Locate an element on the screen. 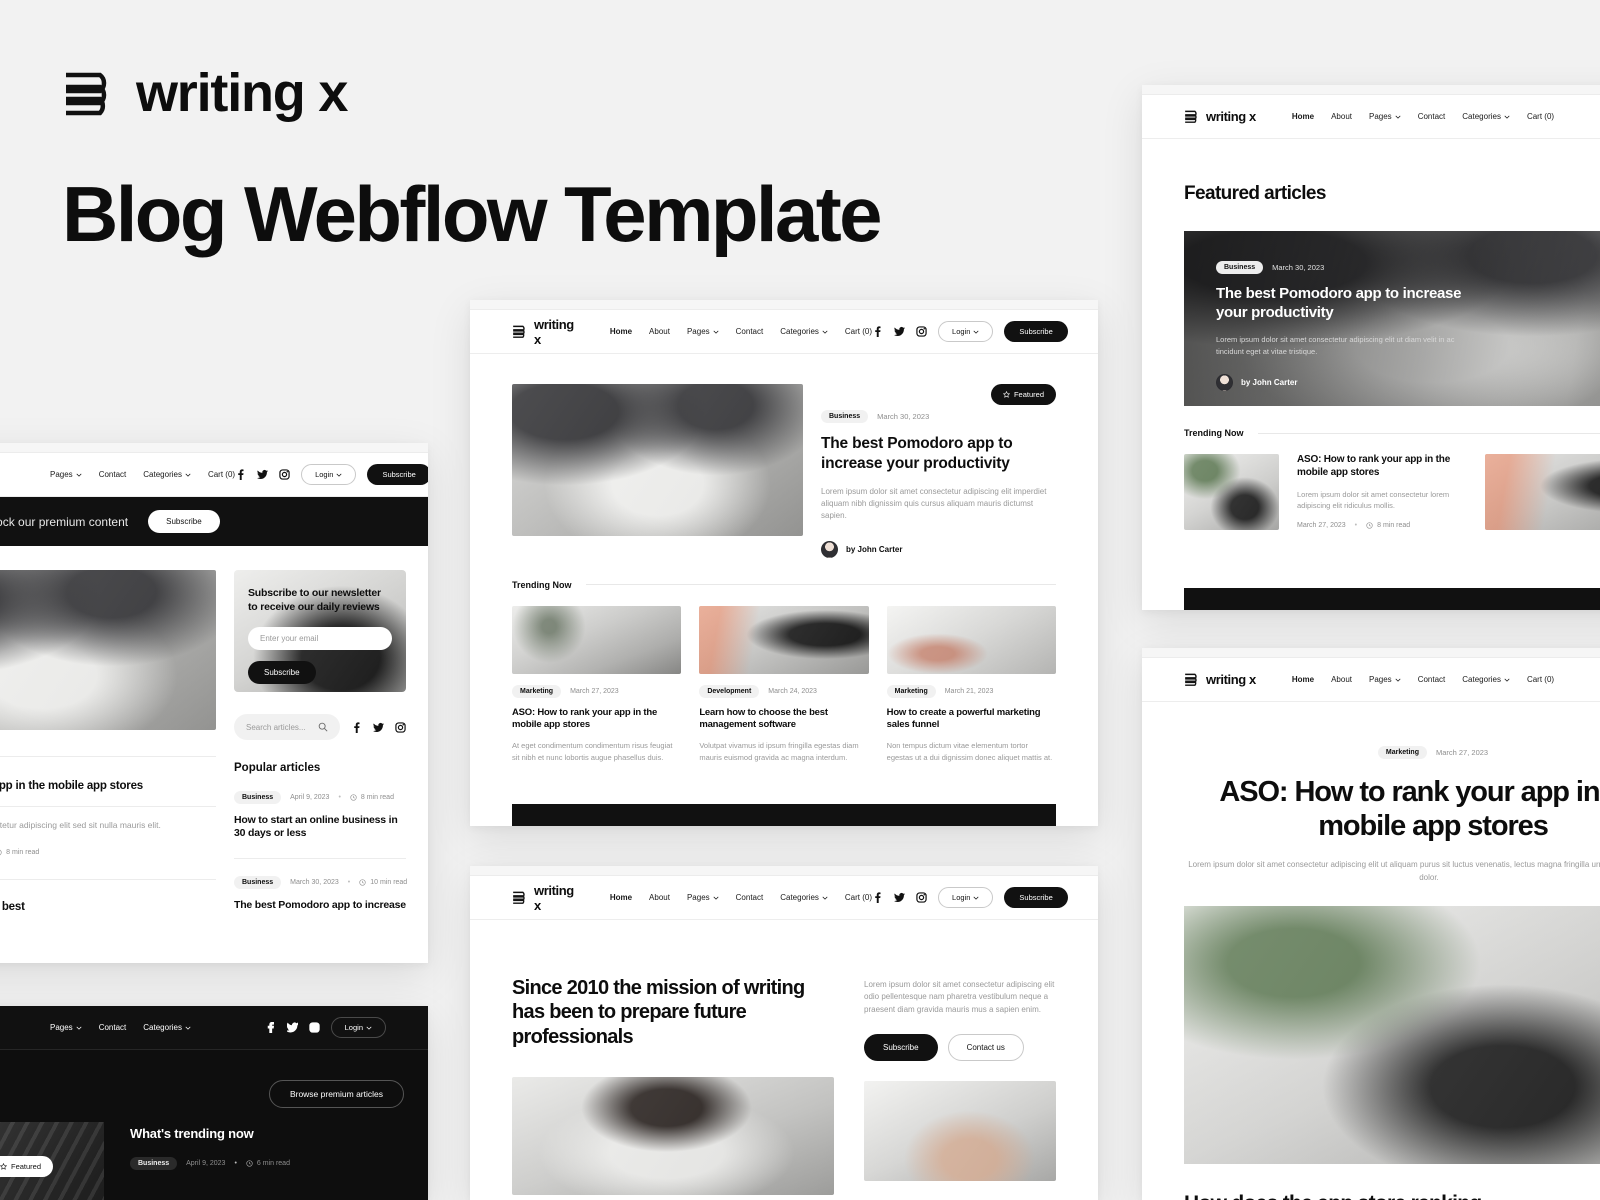  browse-premium-button: Browse premium articles is located at coordinates (336, 1094).